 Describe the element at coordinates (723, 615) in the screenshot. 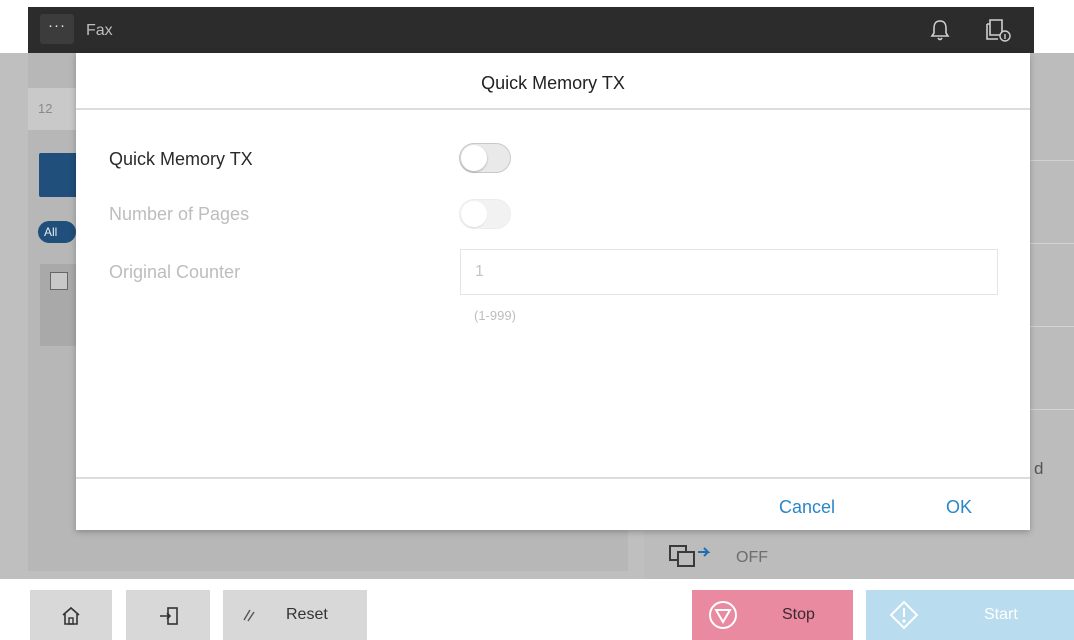

I see `stop-icon` at that location.